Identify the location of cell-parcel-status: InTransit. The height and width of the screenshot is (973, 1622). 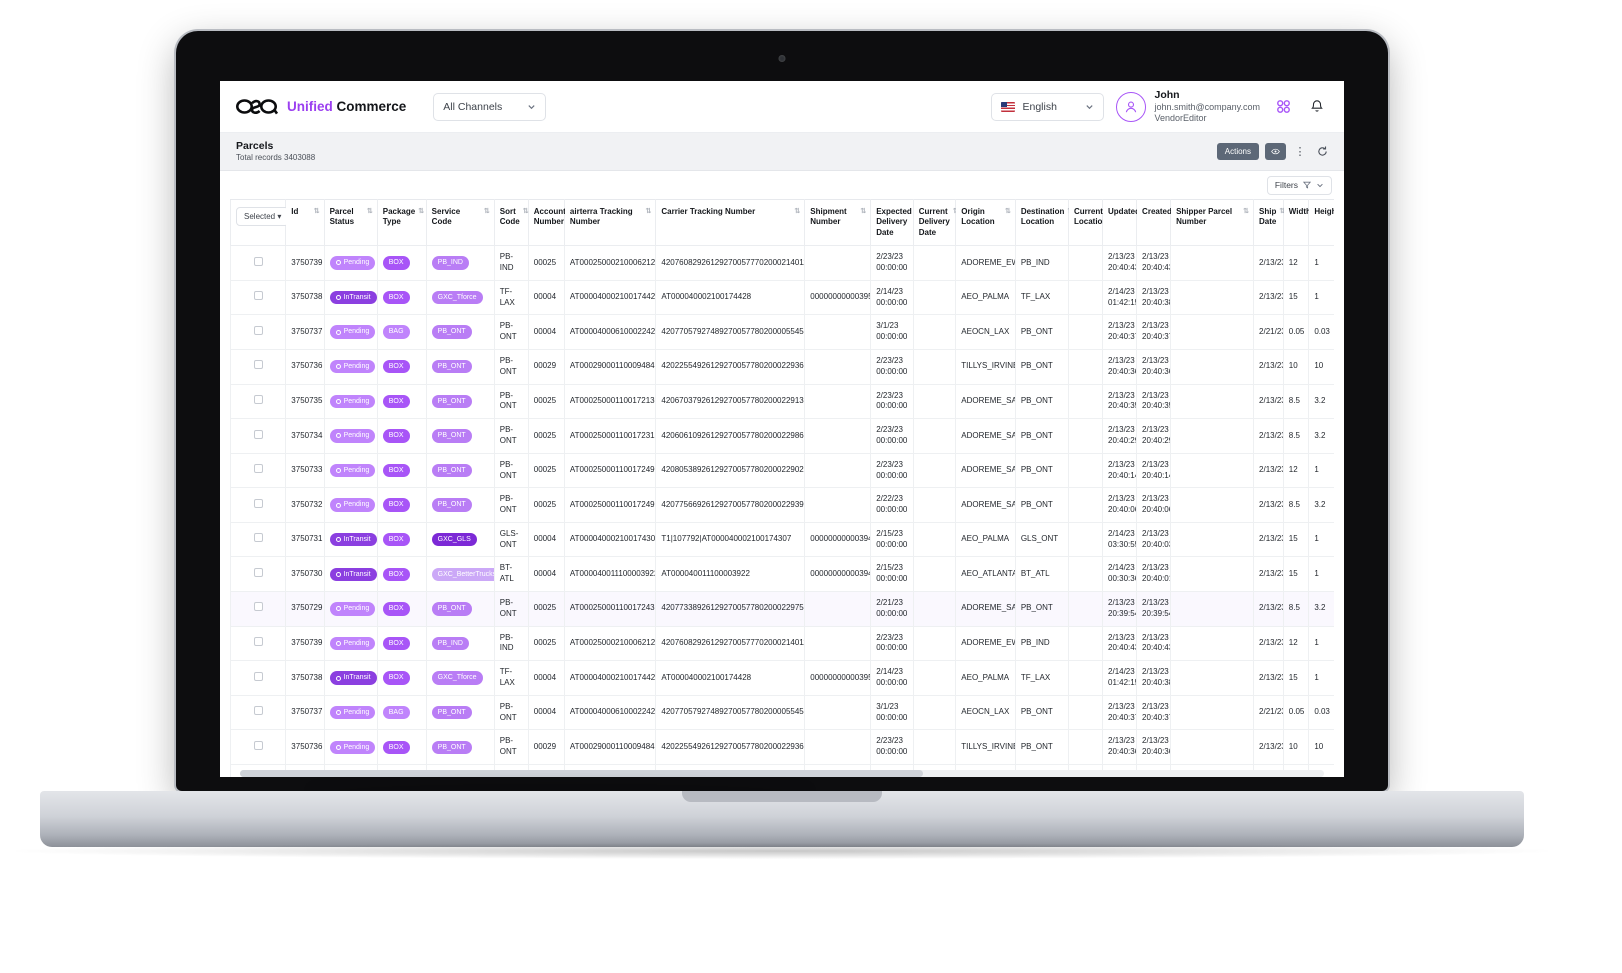
(350, 574).